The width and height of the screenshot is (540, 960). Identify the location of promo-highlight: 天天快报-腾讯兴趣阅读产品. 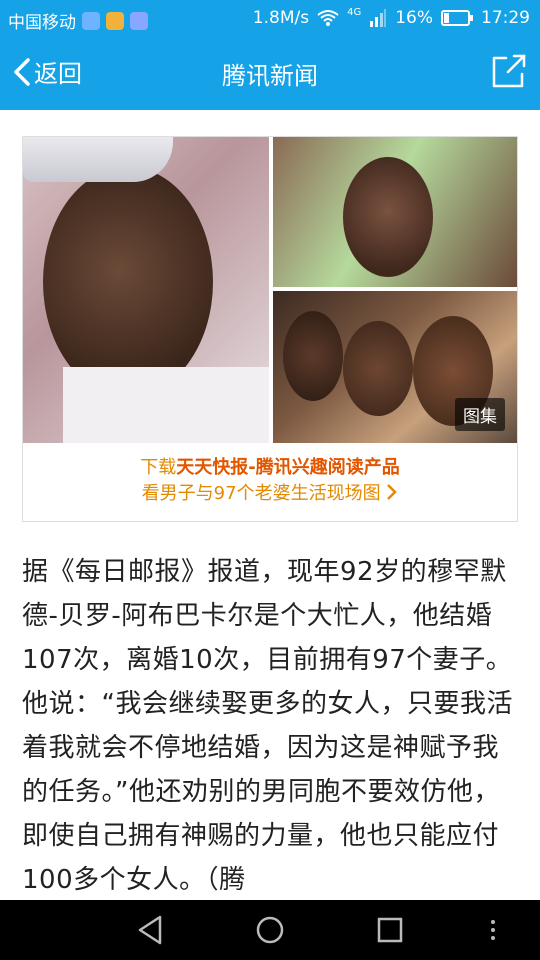
(288, 467).